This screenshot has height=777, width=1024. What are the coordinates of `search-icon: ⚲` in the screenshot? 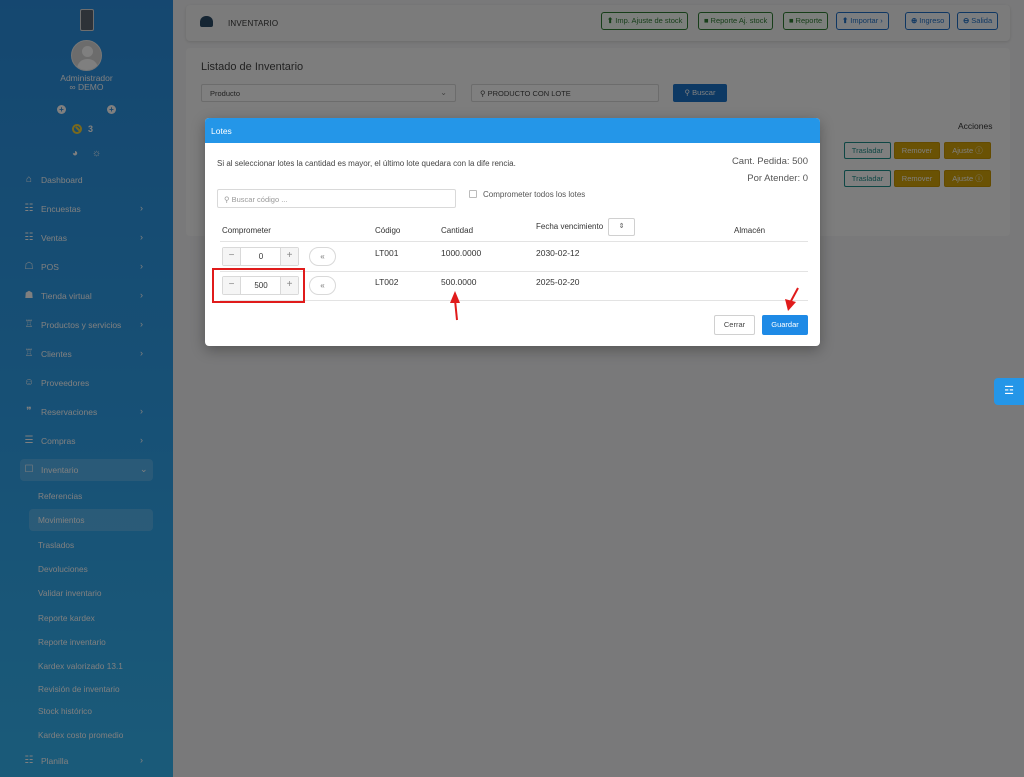 It's located at (227, 199).